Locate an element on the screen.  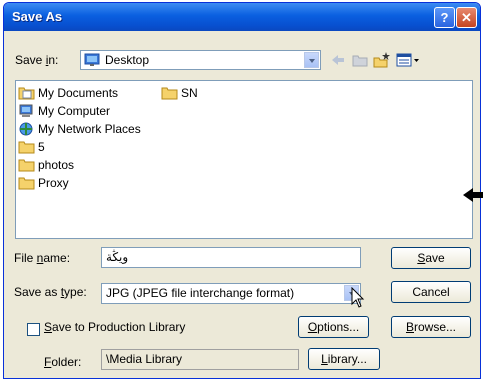
list-item-label: My Network Places is located at coordinates (89, 128).